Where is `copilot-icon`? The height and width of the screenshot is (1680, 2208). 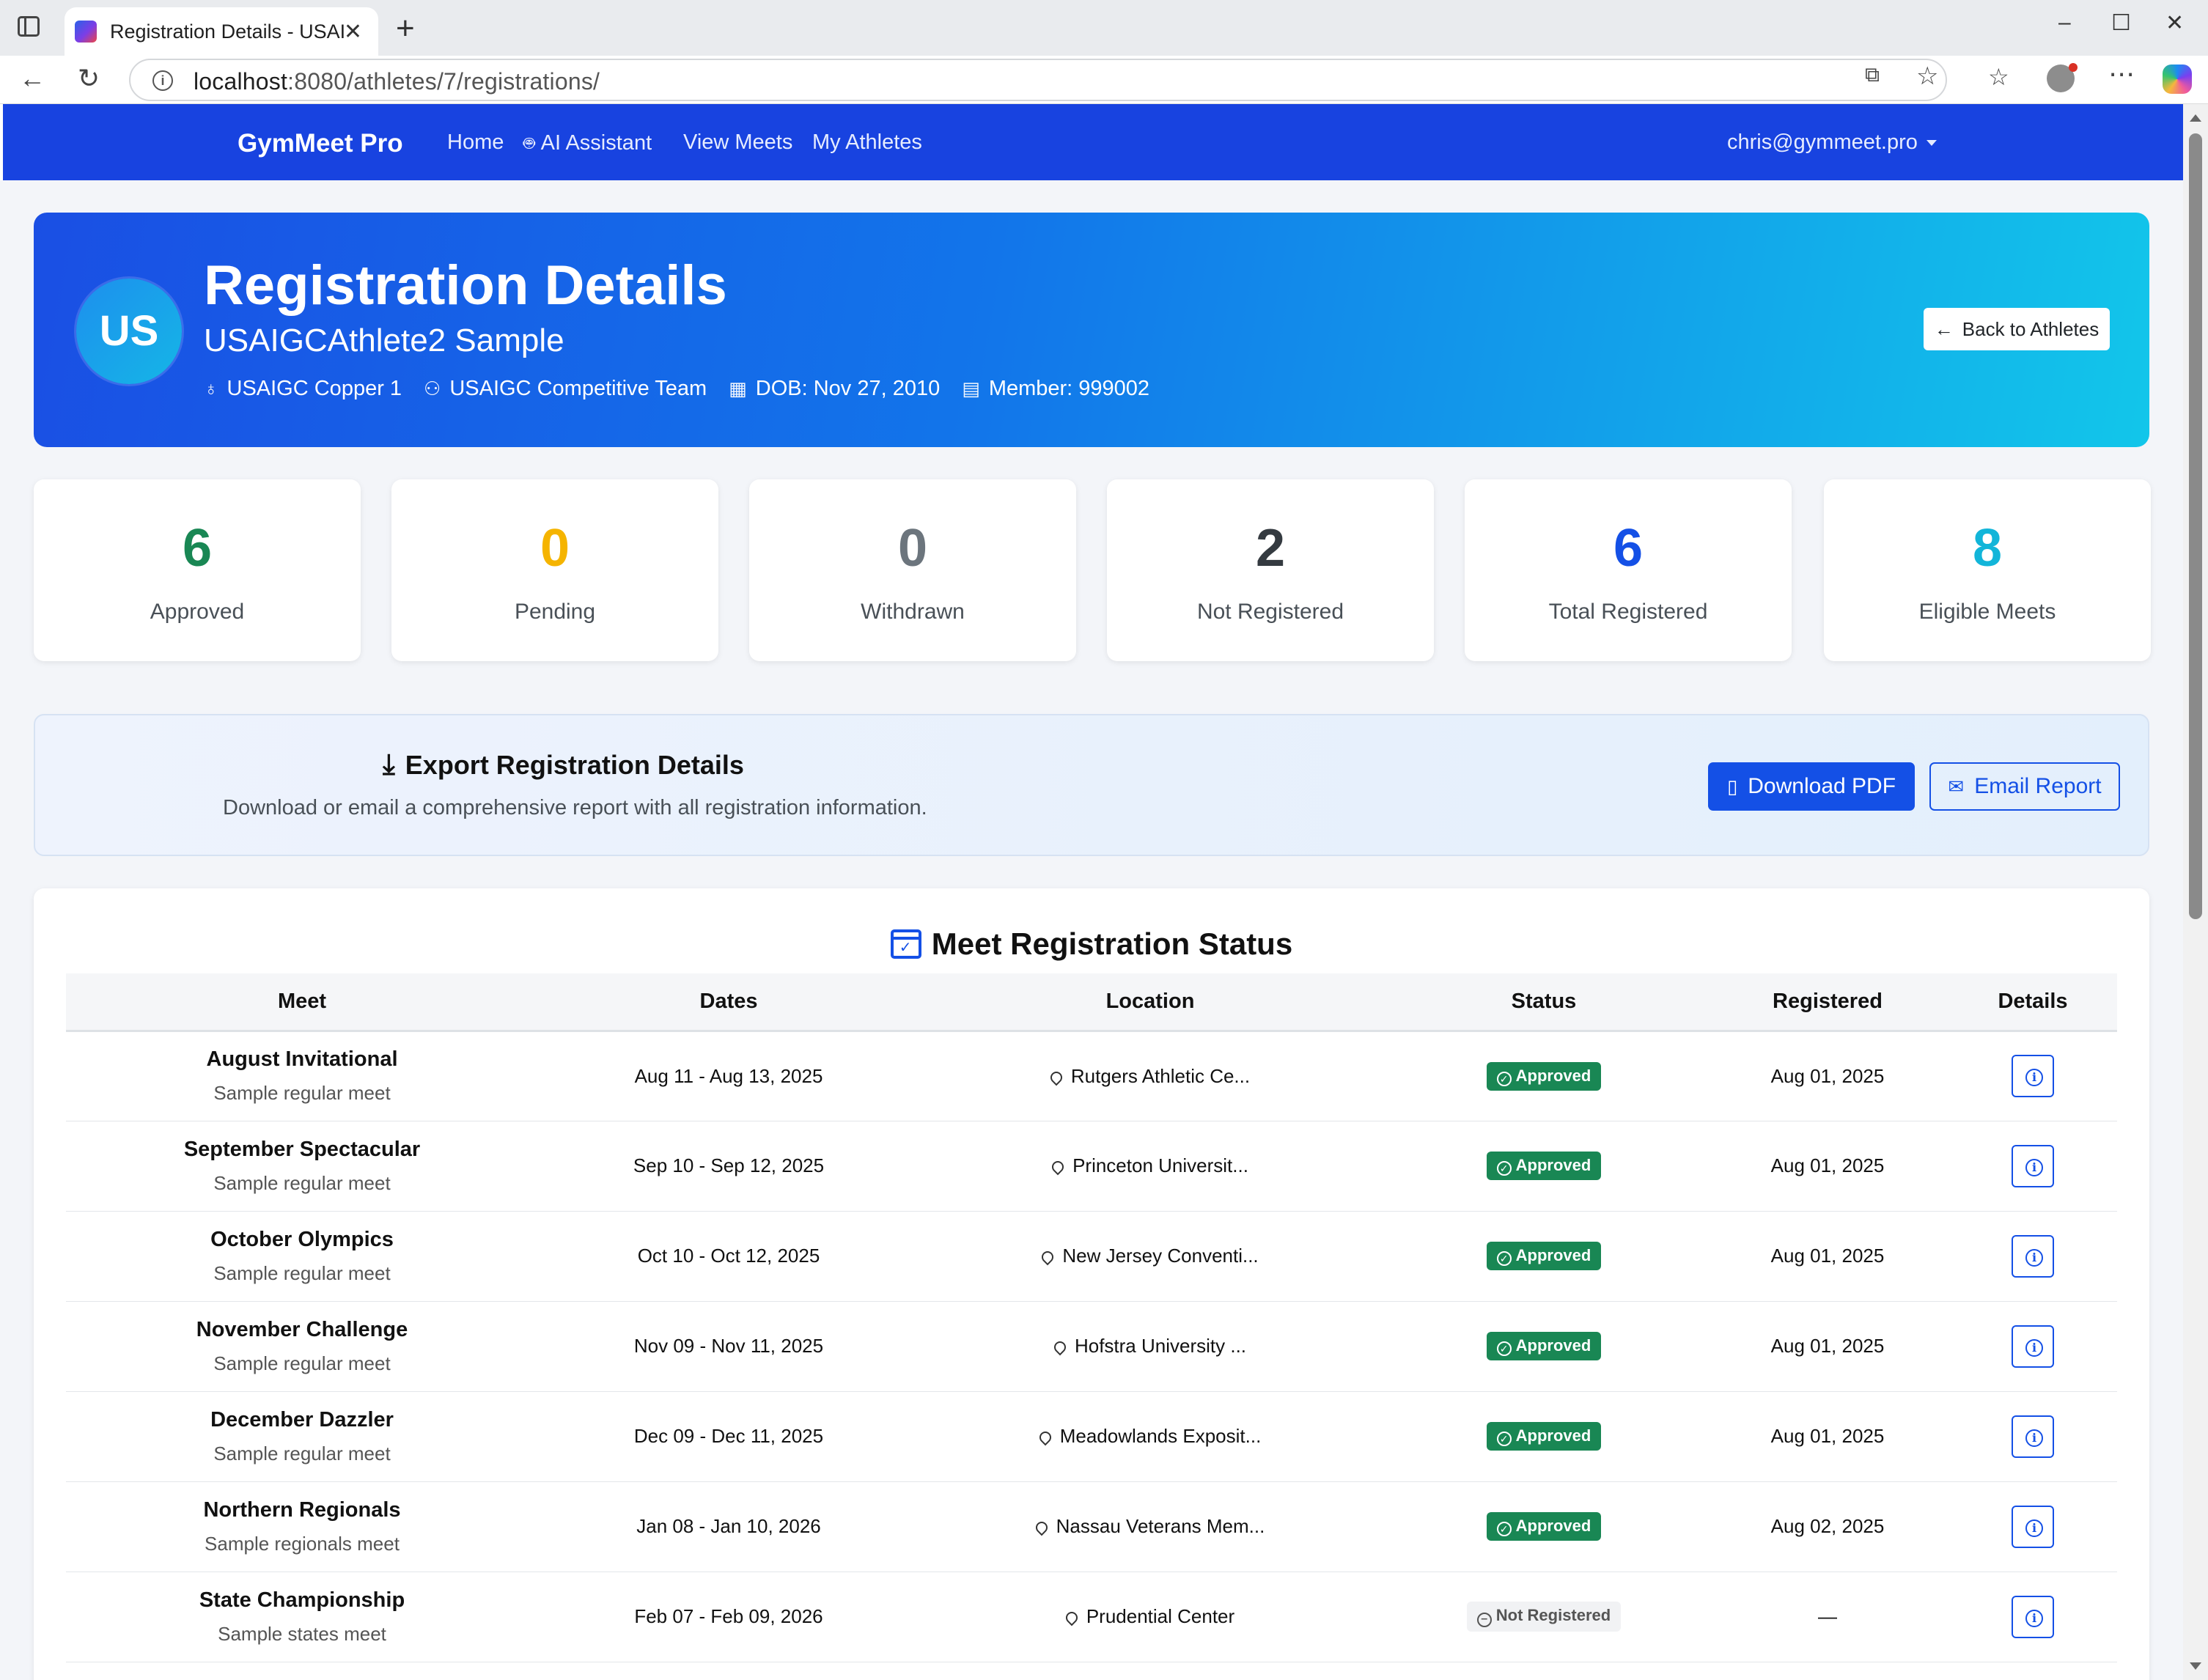 copilot-icon is located at coordinates (2177, 79).